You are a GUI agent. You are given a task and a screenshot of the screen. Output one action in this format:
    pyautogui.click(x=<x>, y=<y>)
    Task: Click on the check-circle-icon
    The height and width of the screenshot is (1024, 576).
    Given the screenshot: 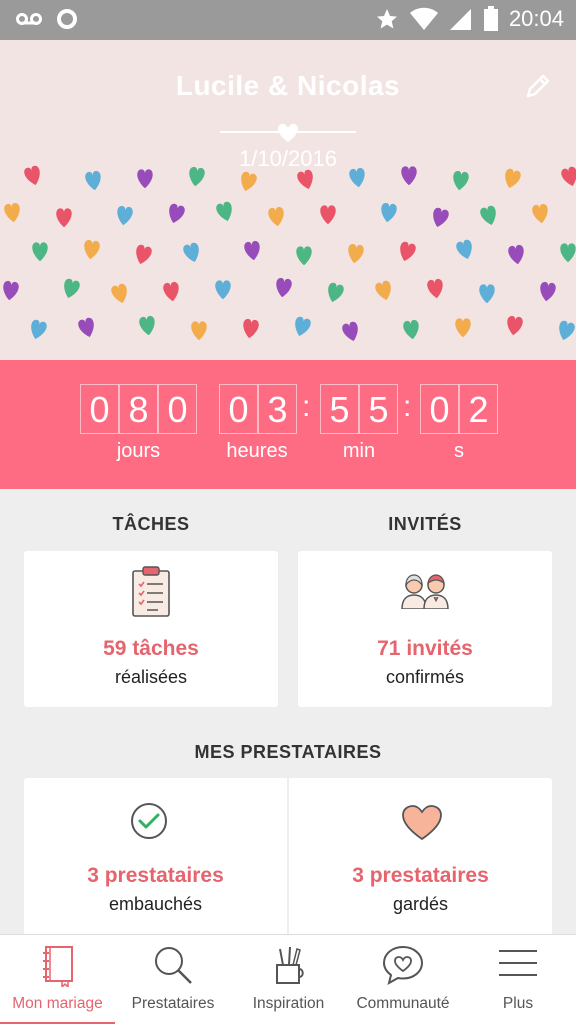 What is the action you would take?
    pyautogui.click(x=149, y=821)
    